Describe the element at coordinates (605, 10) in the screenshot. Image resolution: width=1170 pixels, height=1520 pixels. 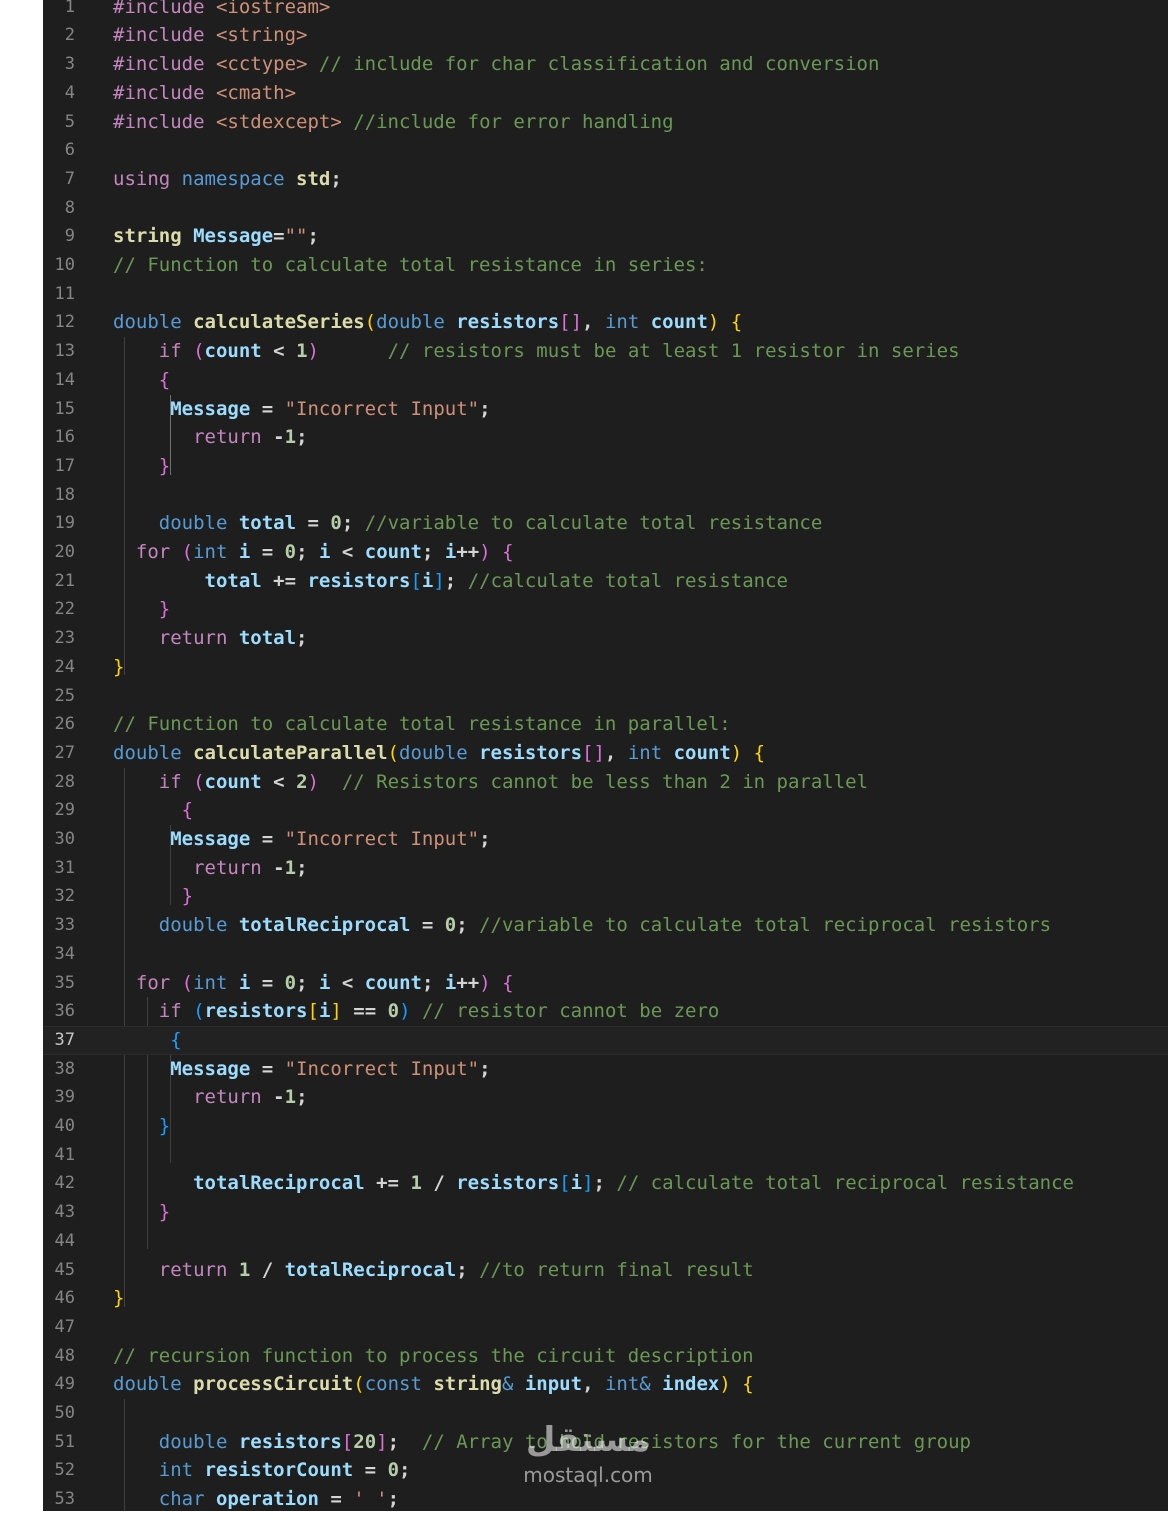
I see `code-line: 1 #include <iostream>` at that location.